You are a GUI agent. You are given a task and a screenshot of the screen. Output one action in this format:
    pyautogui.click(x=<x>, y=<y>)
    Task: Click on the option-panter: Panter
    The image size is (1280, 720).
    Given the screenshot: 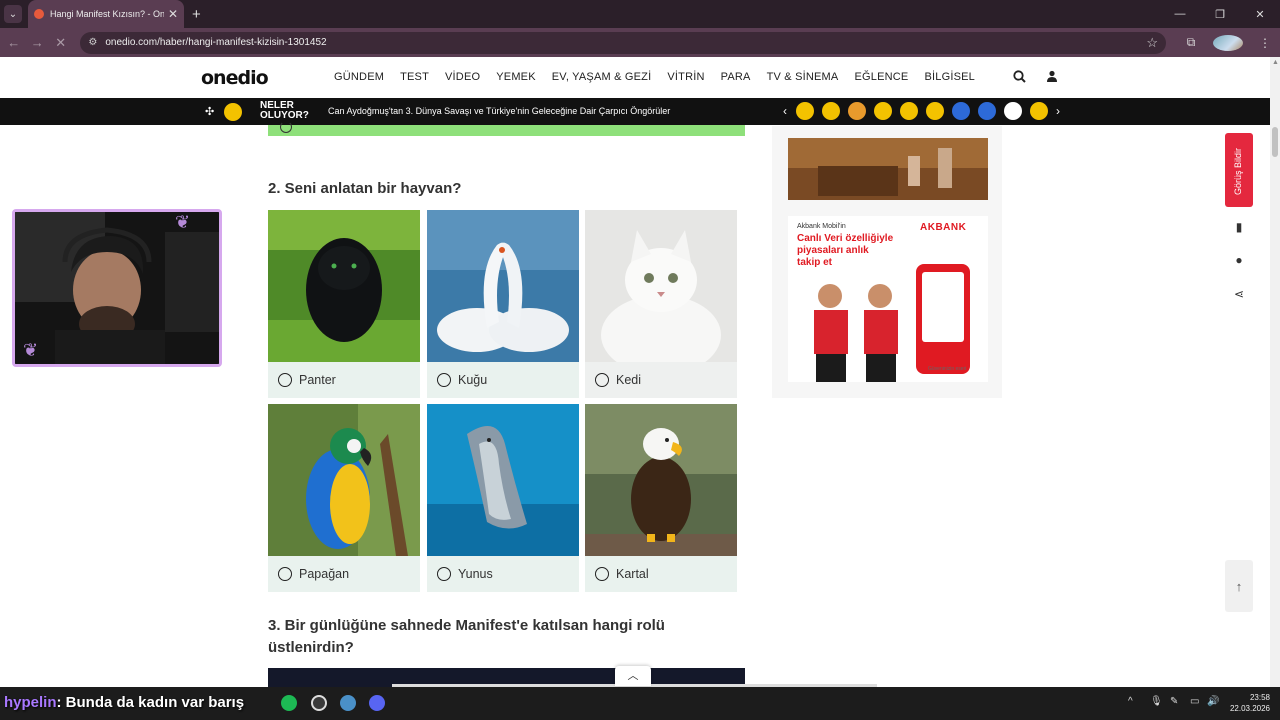 What is the action you would take?
    pyautogui.click(x=344, y=304)
    